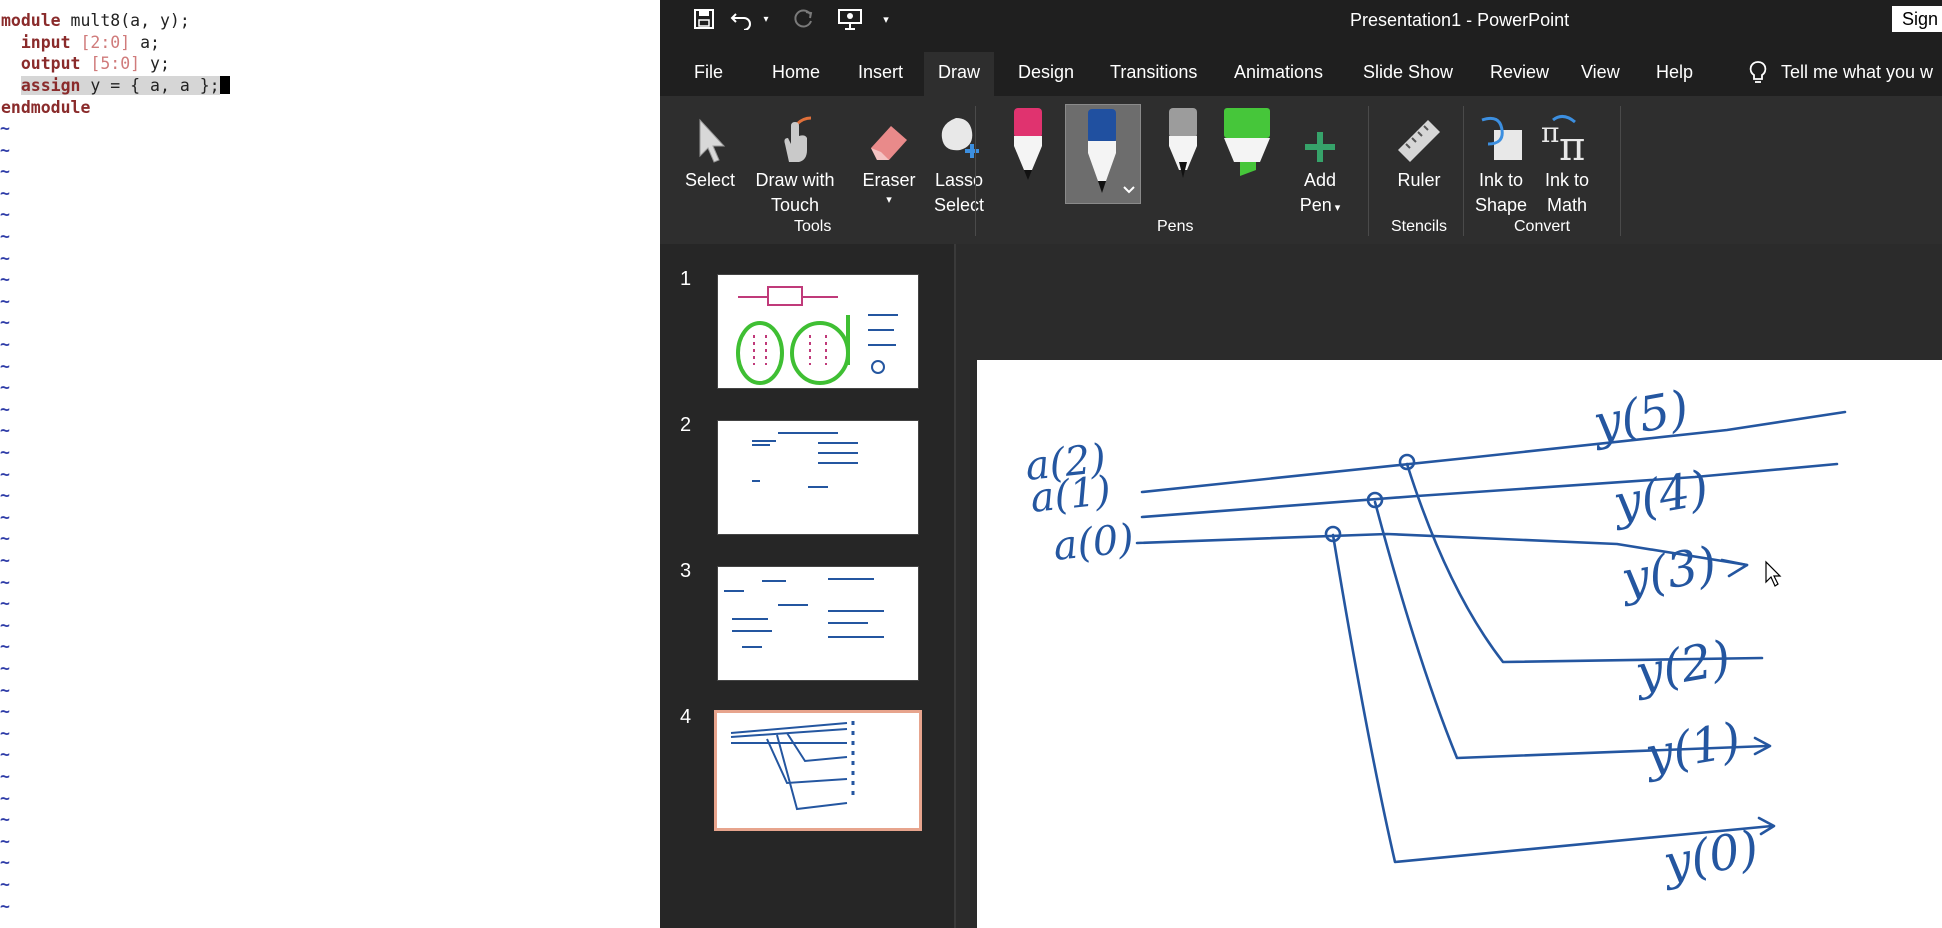  I want to click on slide-number-3: 3, so click(686, 571).